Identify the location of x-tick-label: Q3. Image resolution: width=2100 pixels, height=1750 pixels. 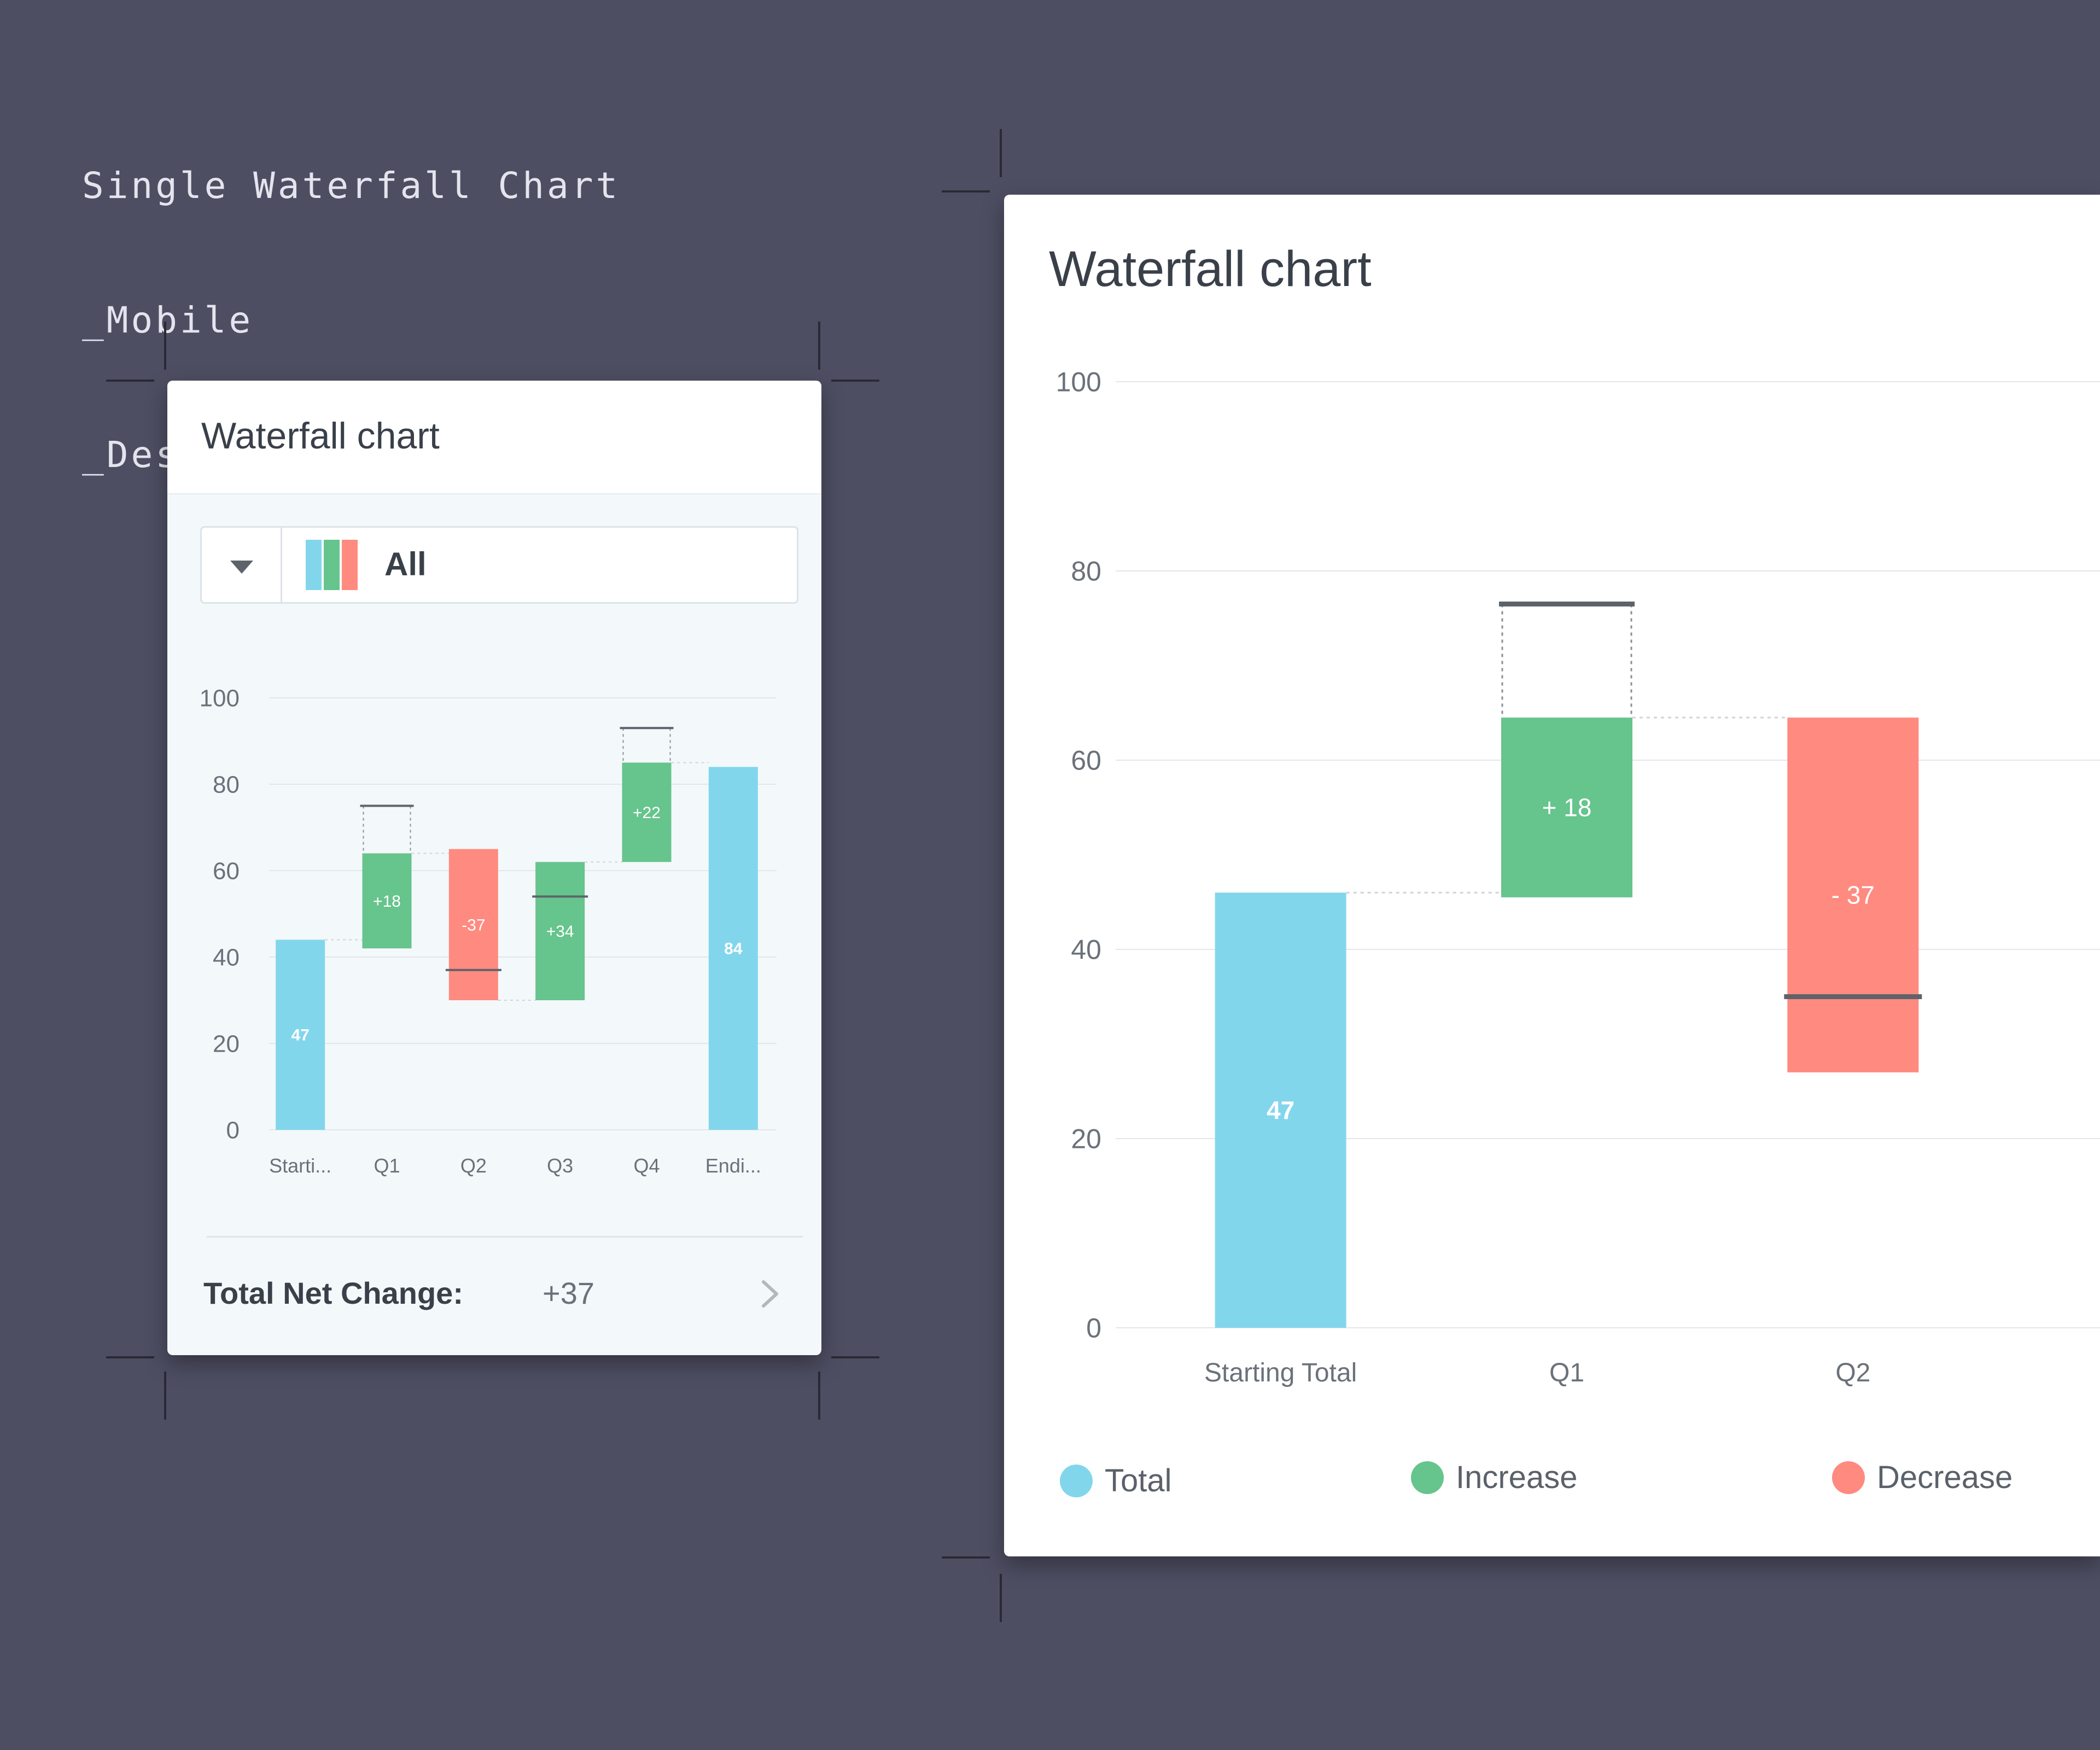
(560, 1165).